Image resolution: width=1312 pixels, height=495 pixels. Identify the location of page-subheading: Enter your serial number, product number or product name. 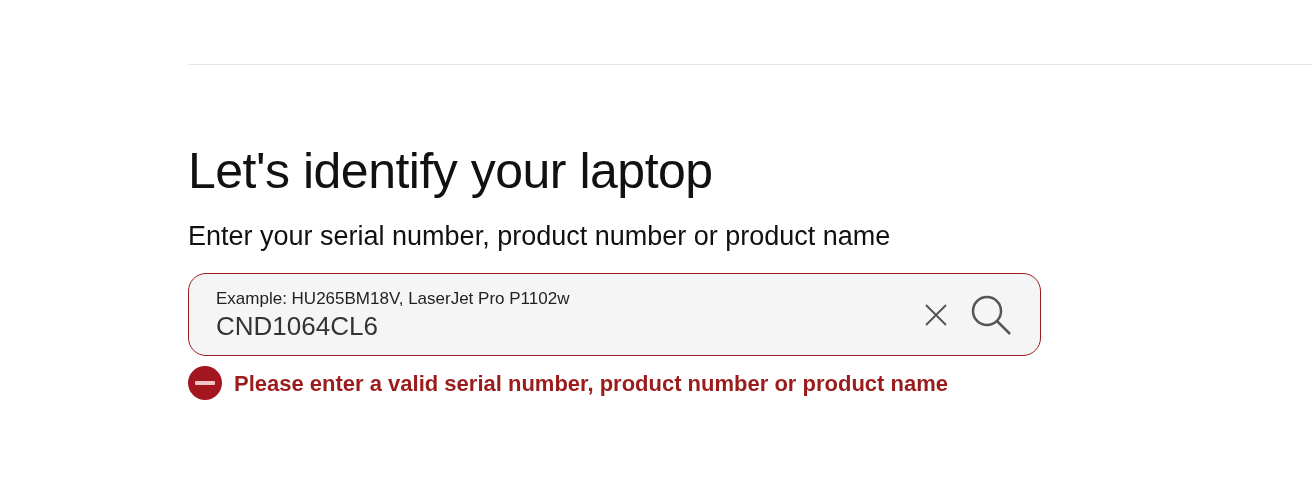
(539, 236).